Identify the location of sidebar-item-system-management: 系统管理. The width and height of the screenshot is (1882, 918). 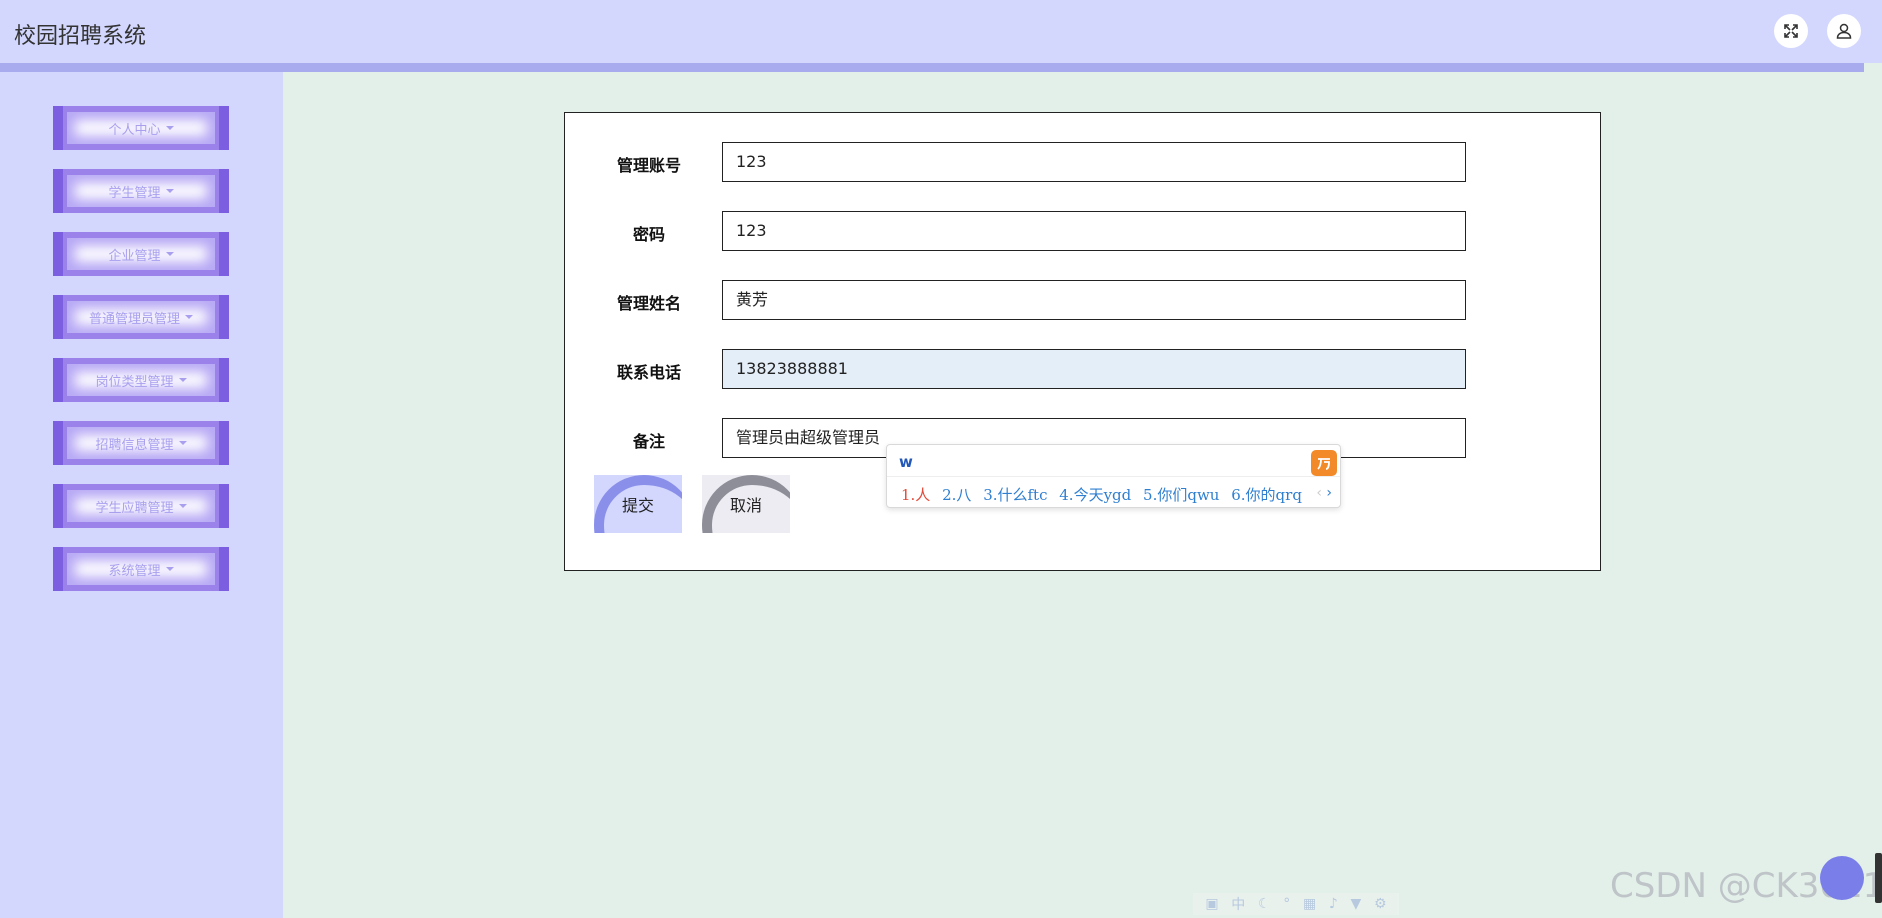
(141, 569).